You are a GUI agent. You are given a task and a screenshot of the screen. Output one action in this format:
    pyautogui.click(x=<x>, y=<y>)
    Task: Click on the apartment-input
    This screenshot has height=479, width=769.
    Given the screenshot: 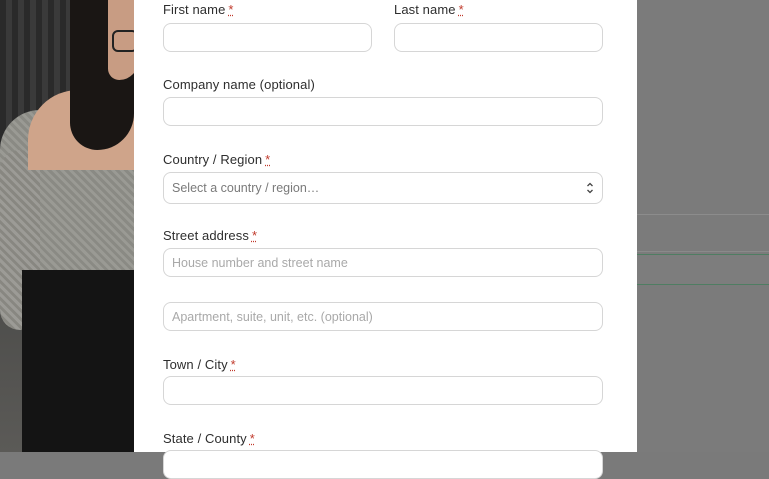 What is the action you would take?
    pyautogui.click(x=383, y=316)
    